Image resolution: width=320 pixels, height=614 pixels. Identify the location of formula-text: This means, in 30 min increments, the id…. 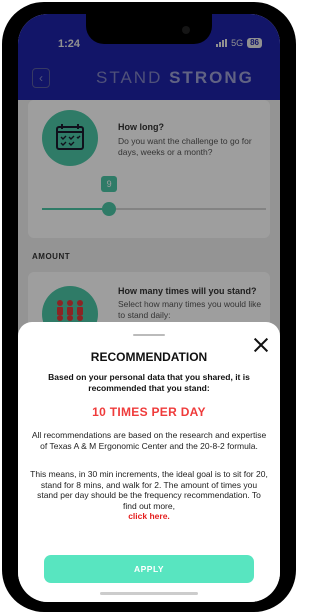
(149, 490).